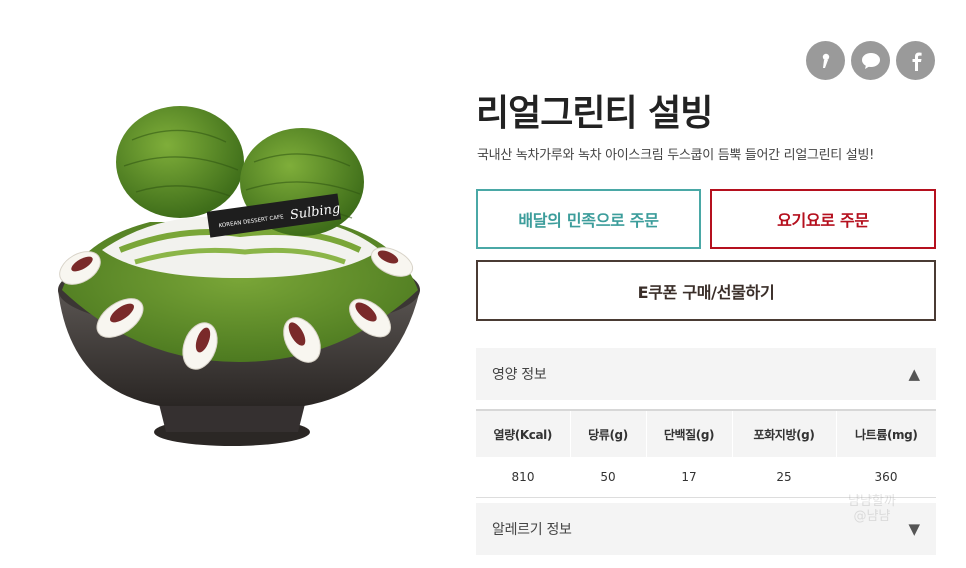  I want to click on value-protein: 17, so click(689, 477).